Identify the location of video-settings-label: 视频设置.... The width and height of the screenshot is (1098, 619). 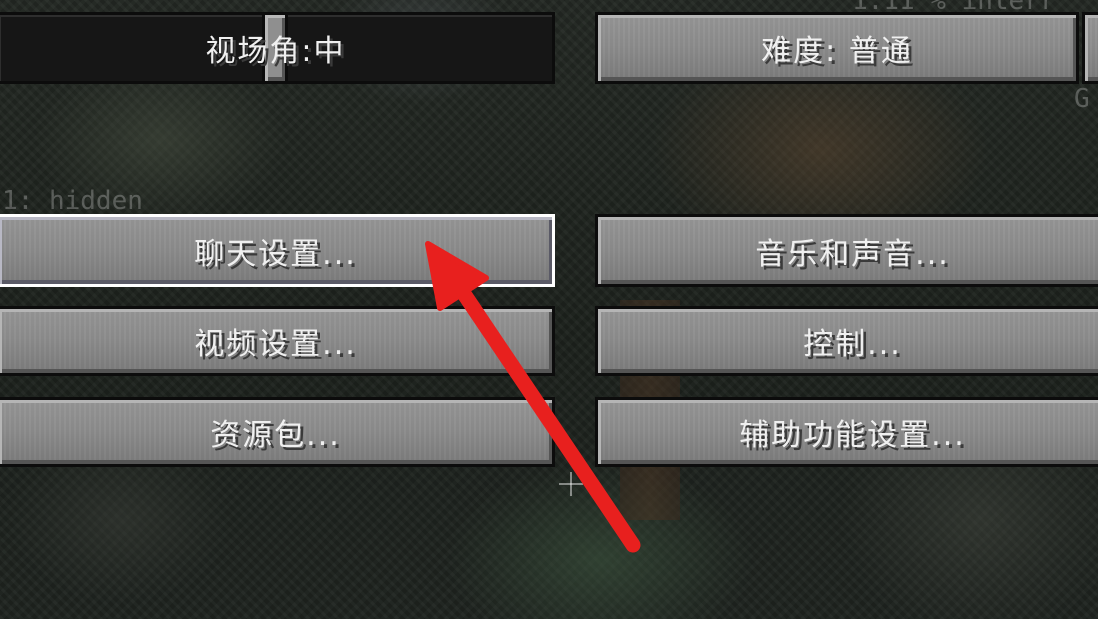
(275, 344).